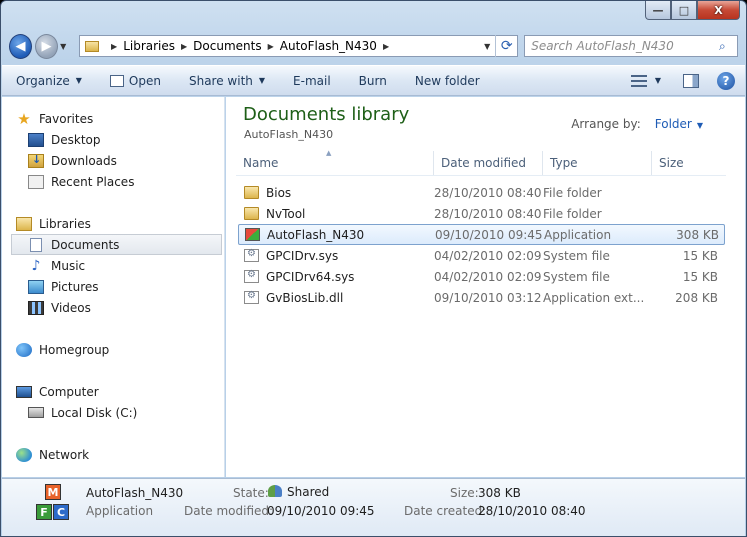  What do you see at coordinates (578, 234) in the screenshot?
I see `file-type: Application` at bounding box center [578, 234].